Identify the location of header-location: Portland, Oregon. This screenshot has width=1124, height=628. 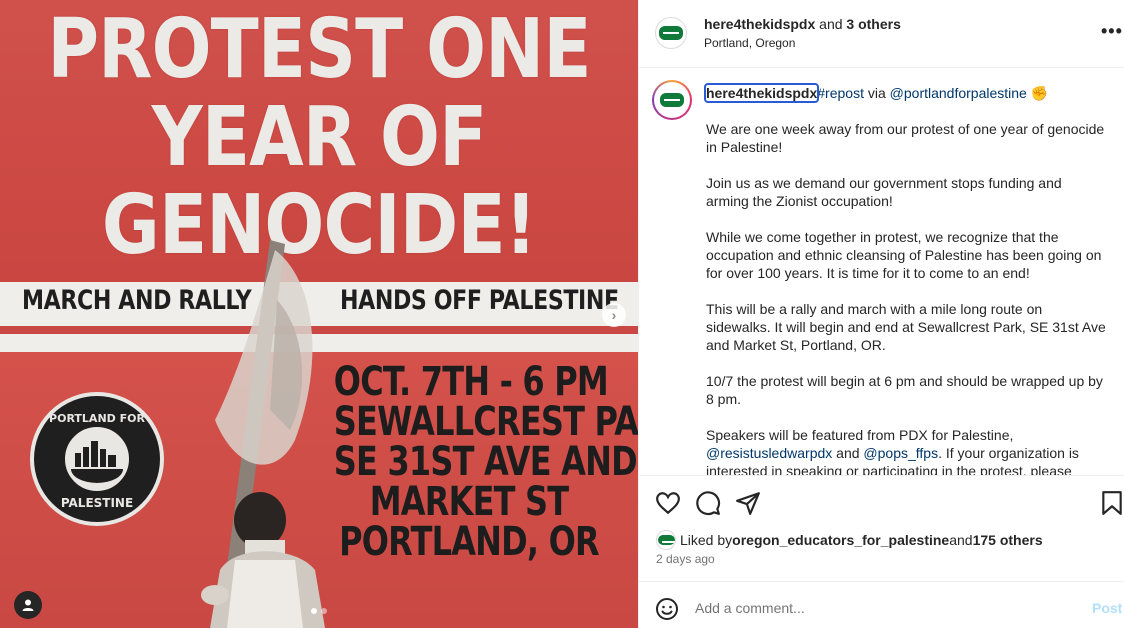
(749, 43).